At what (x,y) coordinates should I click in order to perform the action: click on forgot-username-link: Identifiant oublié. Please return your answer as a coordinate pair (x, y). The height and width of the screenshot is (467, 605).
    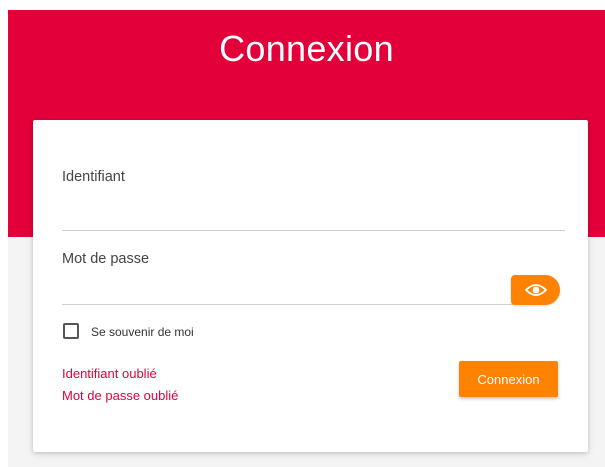
    Looking at the image, I should click on (109, 374).